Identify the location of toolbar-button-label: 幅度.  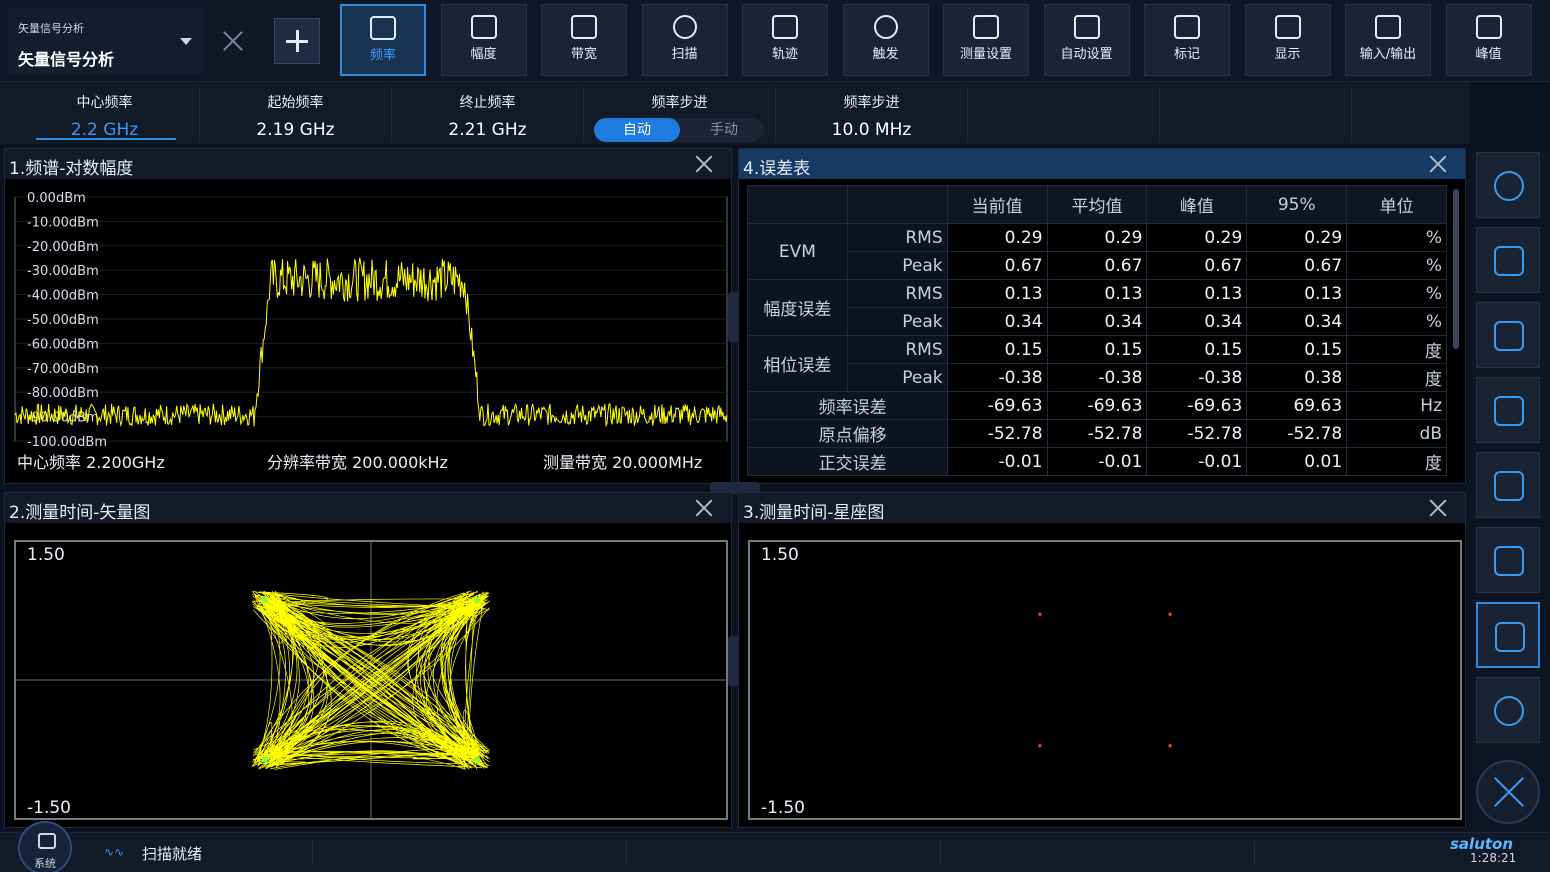
(483, 54).